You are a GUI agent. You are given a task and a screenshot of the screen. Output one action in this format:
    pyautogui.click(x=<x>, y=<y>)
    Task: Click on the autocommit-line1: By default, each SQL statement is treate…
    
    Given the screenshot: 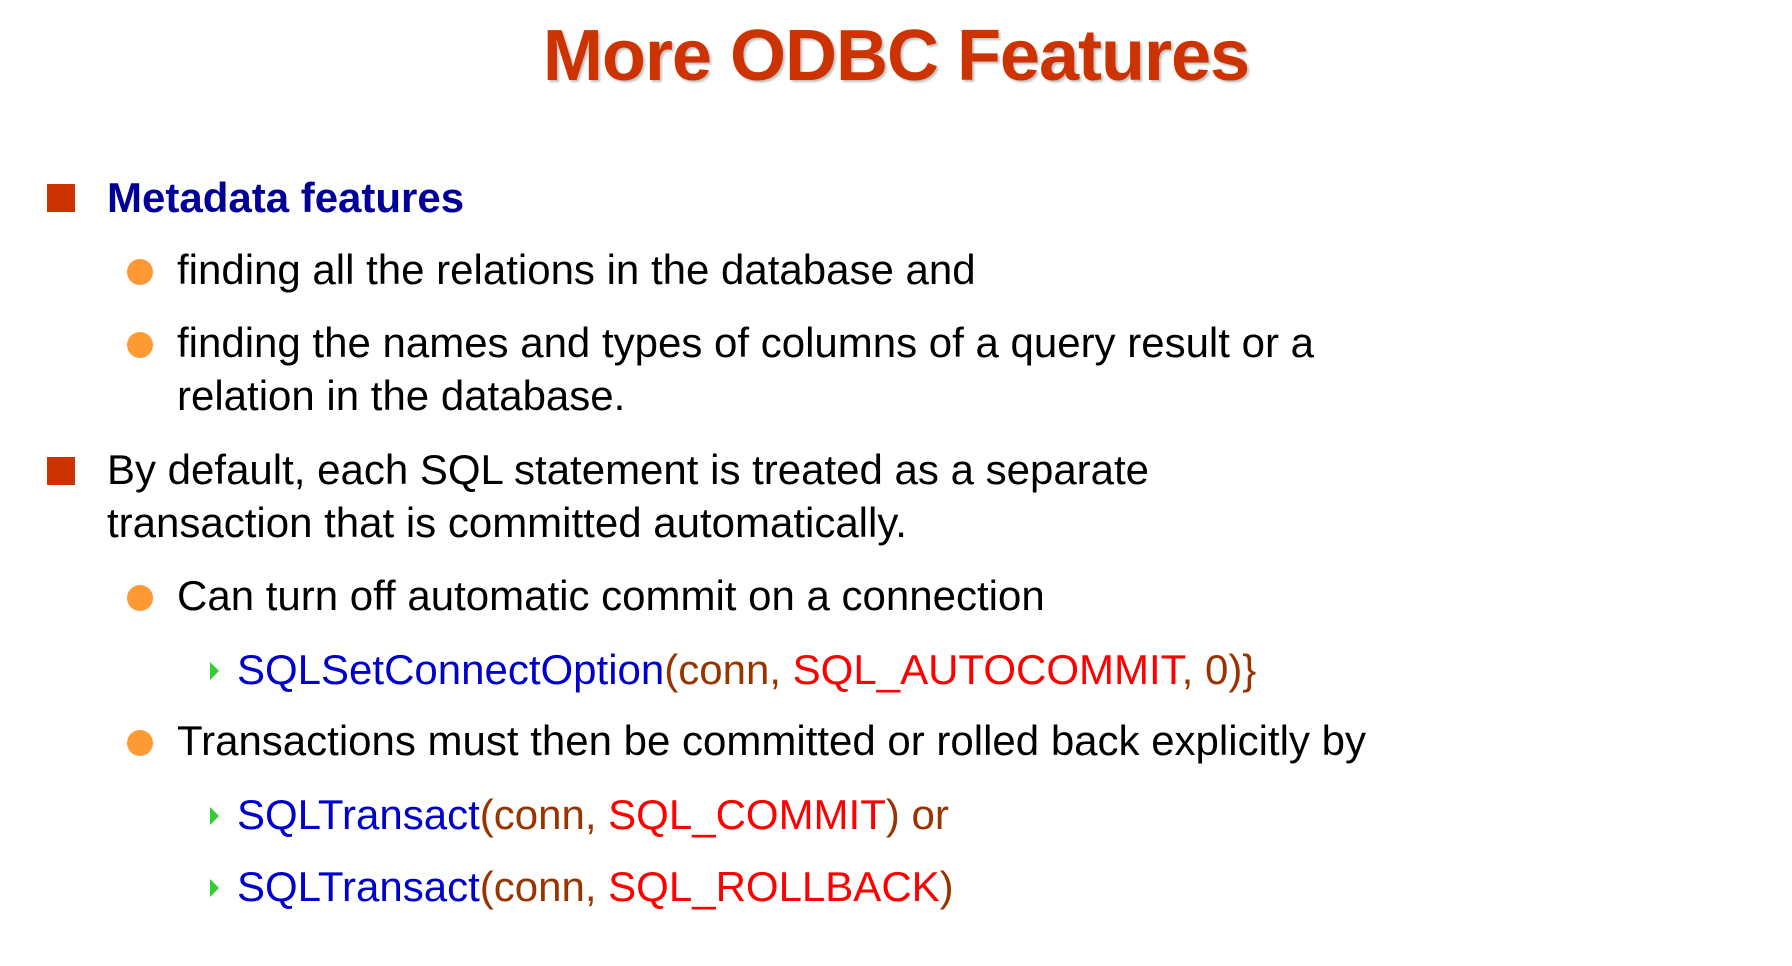 What is the action you would take?
    pyautogui.click(x=628, y=469)
    